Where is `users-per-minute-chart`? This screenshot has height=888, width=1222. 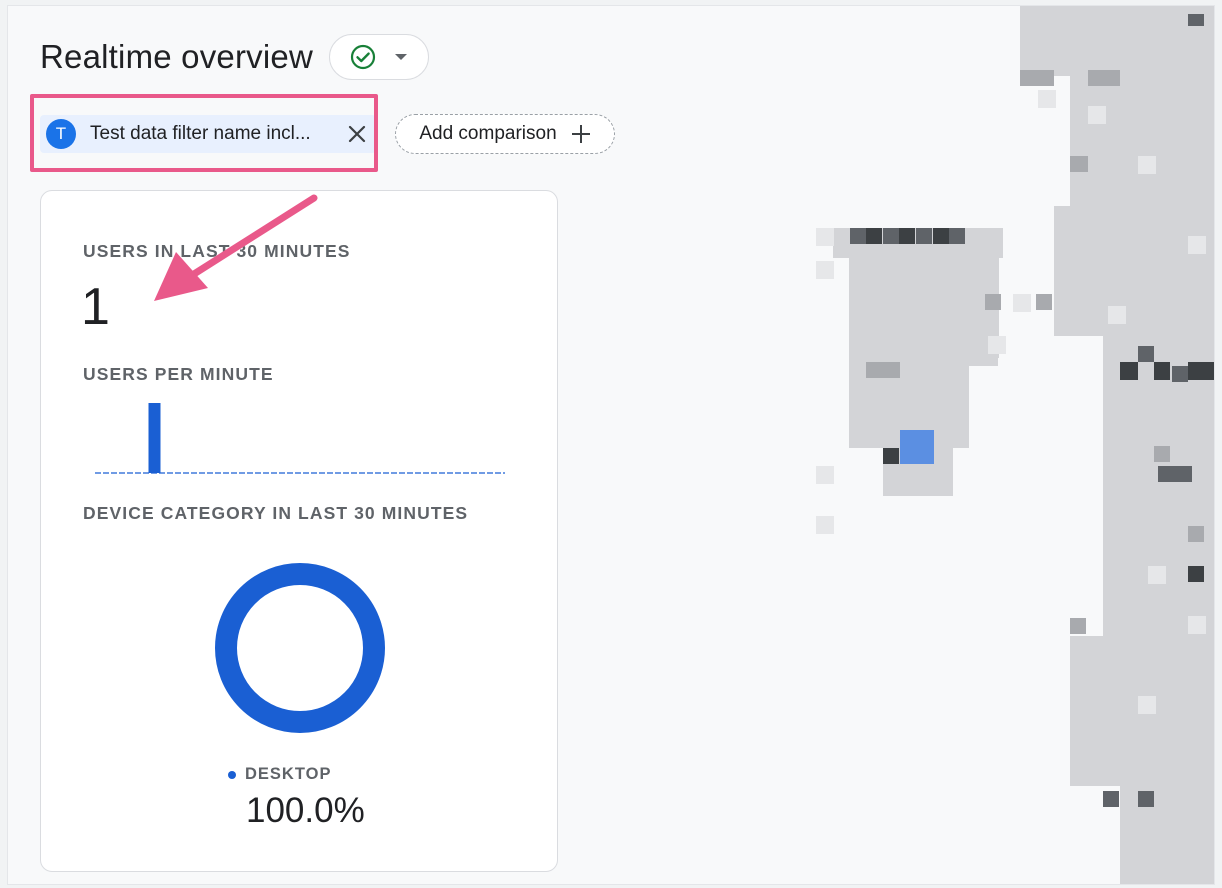
users-per-minute-chart is located at coordinates (300, 438).